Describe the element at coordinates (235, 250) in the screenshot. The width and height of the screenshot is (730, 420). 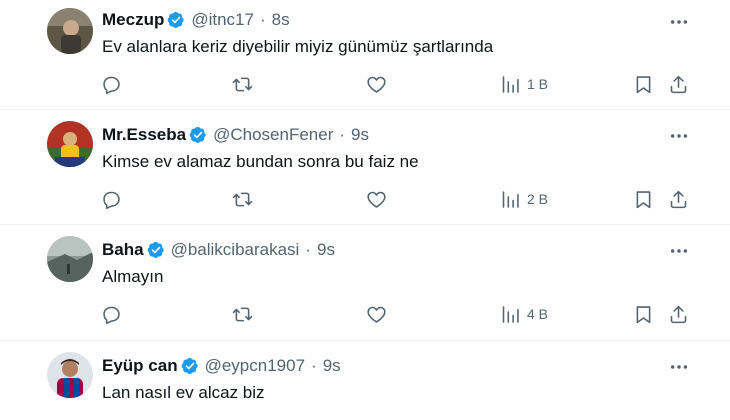
I see `user-handle: @balikcibarakasi` at that location.